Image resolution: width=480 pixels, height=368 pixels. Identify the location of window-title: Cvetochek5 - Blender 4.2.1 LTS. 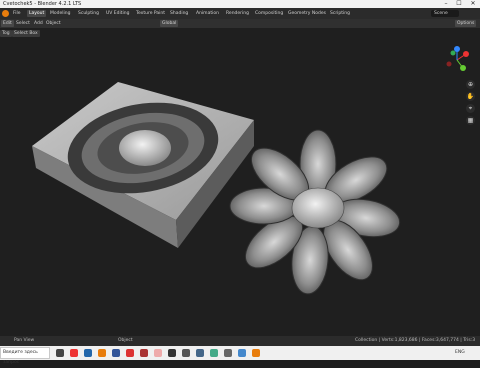
(42, 4).